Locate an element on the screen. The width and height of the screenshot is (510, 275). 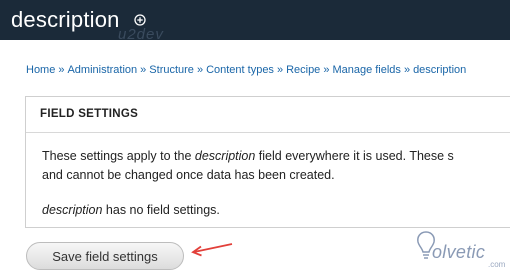
breadcrumb-home: Home is located at coordinates (40, 70).